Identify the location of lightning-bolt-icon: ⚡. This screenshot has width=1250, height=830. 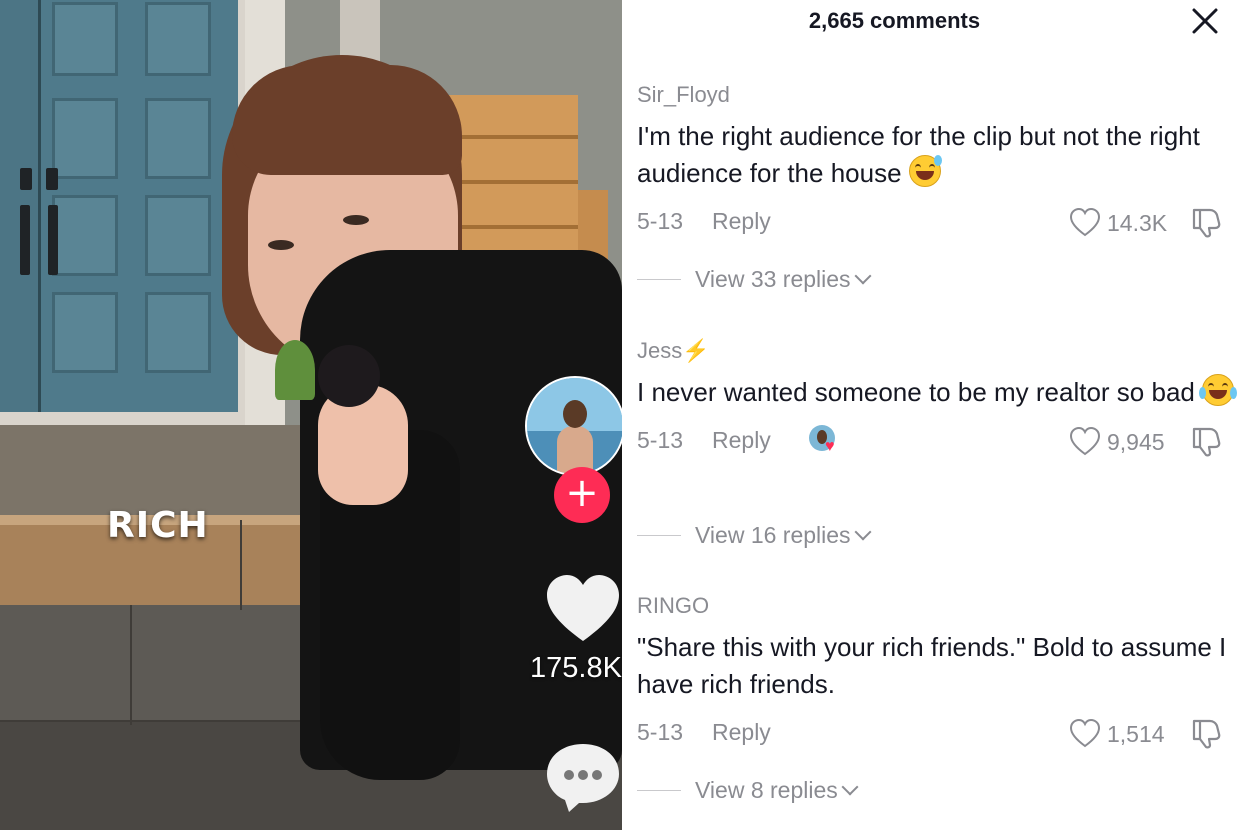
(696, 350).